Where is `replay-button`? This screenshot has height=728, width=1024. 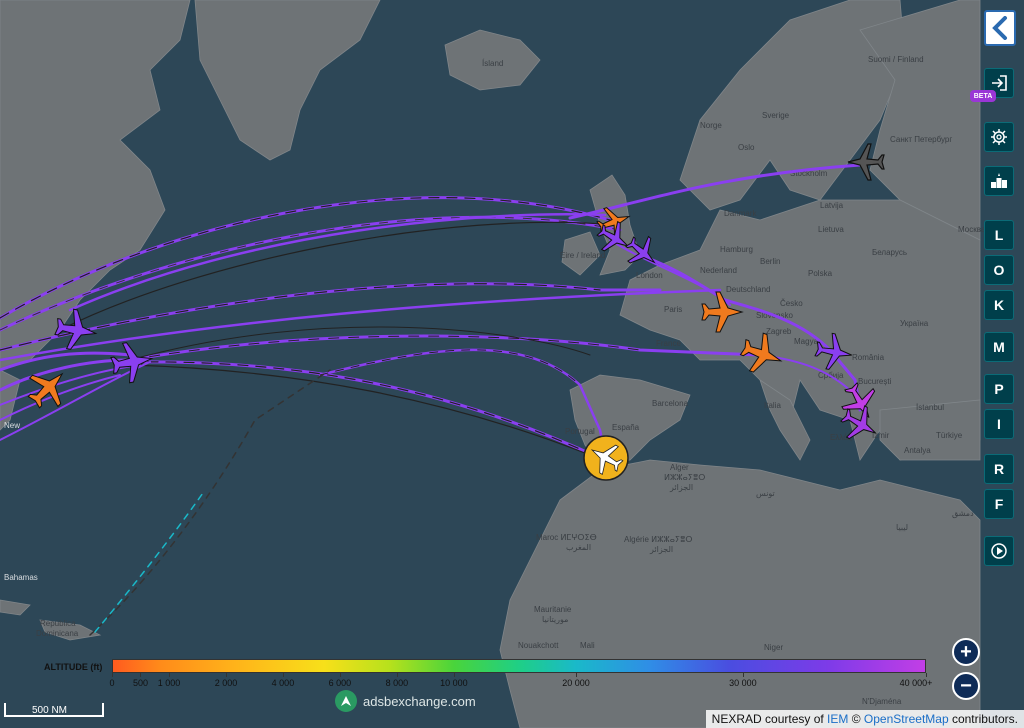
replay-button is located at coordinates (999, 551).